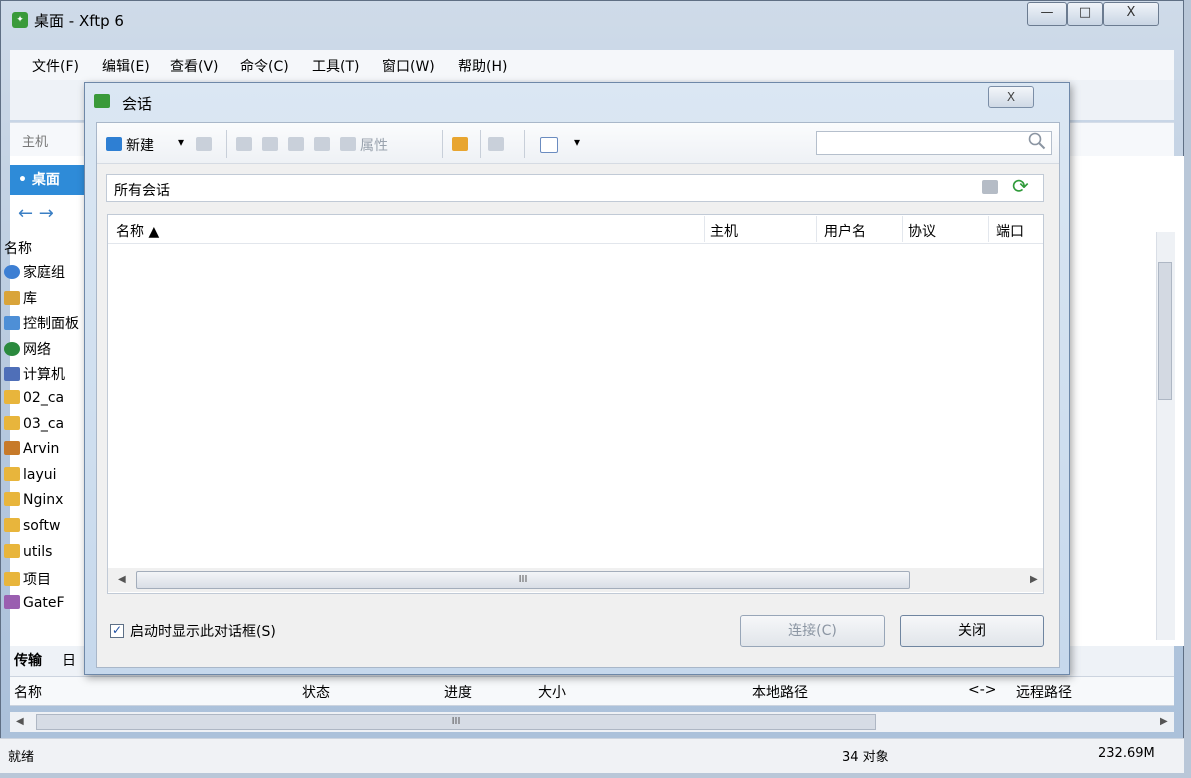  Describe the element at coordinates (408, 66) in the screenshot. I see `menu-window: 窗口(W)` at that location.